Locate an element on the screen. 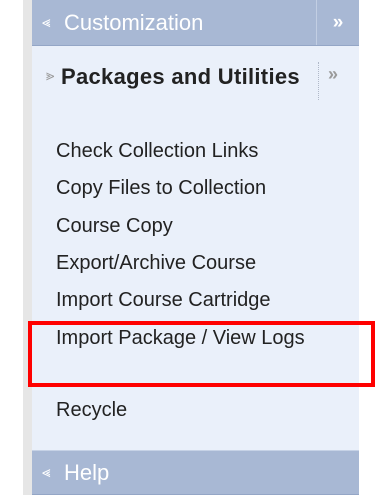 This screenshot has width=380, height=495. menu-item-check-collection-links: Check Collection Links is located at coordinates (206, 151).